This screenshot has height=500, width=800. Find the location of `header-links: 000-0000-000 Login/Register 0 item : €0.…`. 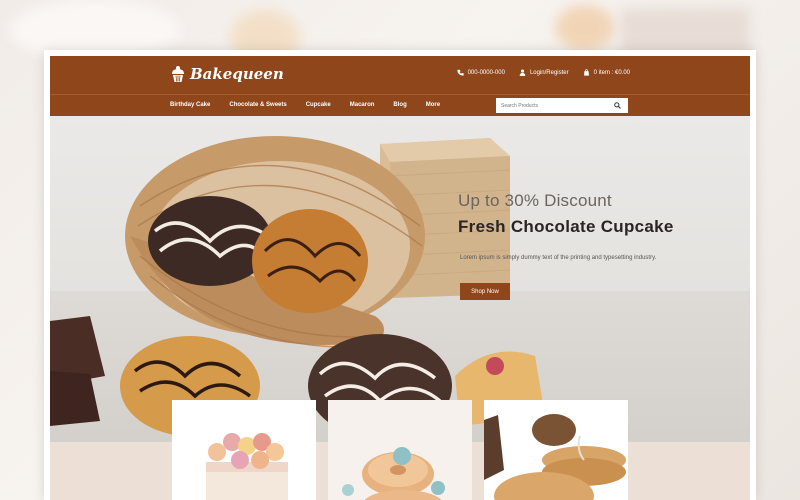

header-links: 000-0000-000 Login/Register 0 item : €0.… is located at coordinates (543, 72).